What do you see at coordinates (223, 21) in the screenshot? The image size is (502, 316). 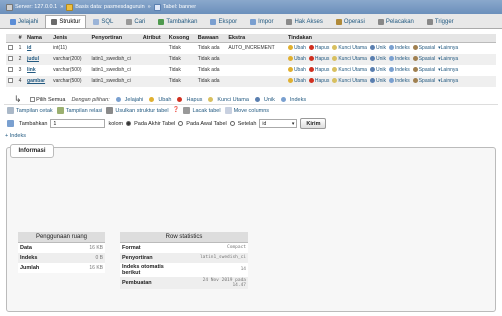 I see `tab-export: Ekspor` at bounding box center [223, 21].